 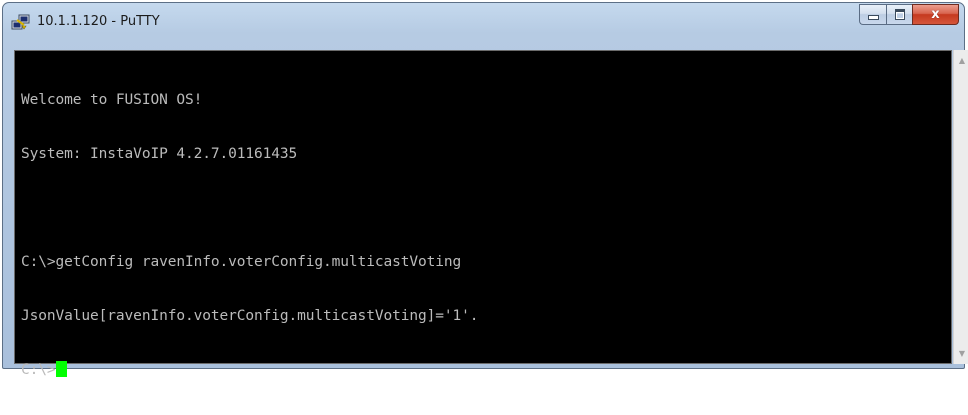 What do you see at coordinates (38, 370) in the screenshot?
I see `command-prompt: C:\>` at bounding box center [38, 370].